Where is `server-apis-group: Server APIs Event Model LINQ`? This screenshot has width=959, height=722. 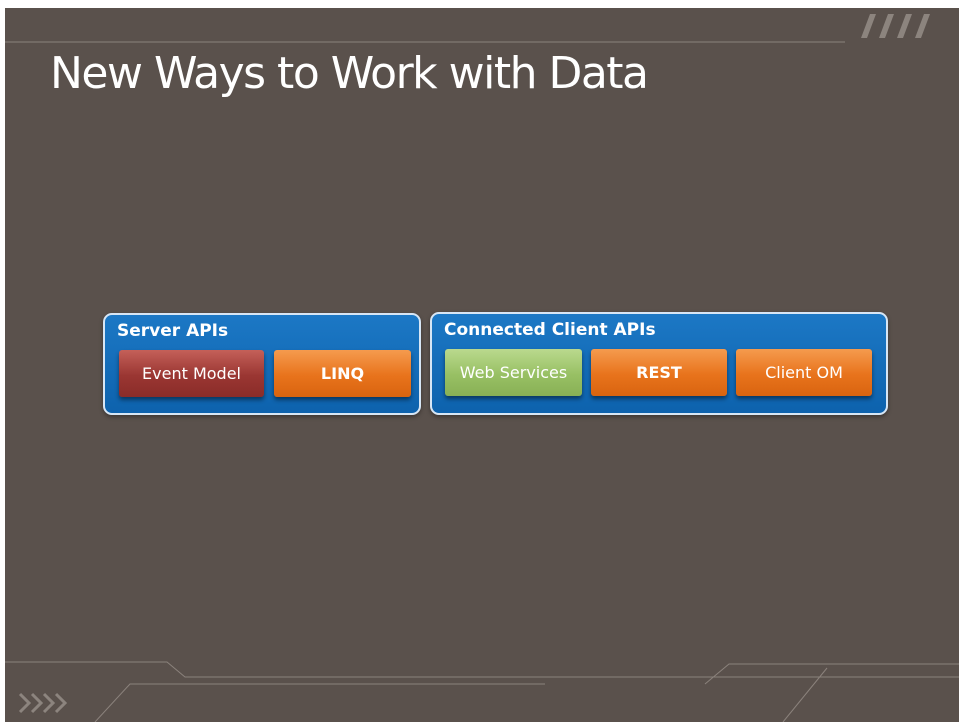 server-apis-group: Server APIs Event Model LINQ is located at coordinates (262, 364).